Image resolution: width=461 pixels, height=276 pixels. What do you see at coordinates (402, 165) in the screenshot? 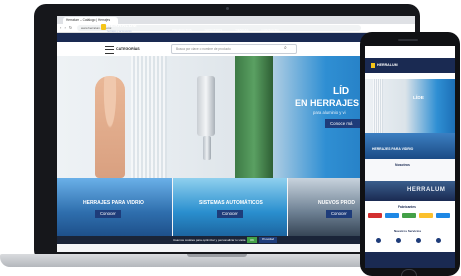
I see `phone-section-title: Nosotros` at bounding box center [402, 165].